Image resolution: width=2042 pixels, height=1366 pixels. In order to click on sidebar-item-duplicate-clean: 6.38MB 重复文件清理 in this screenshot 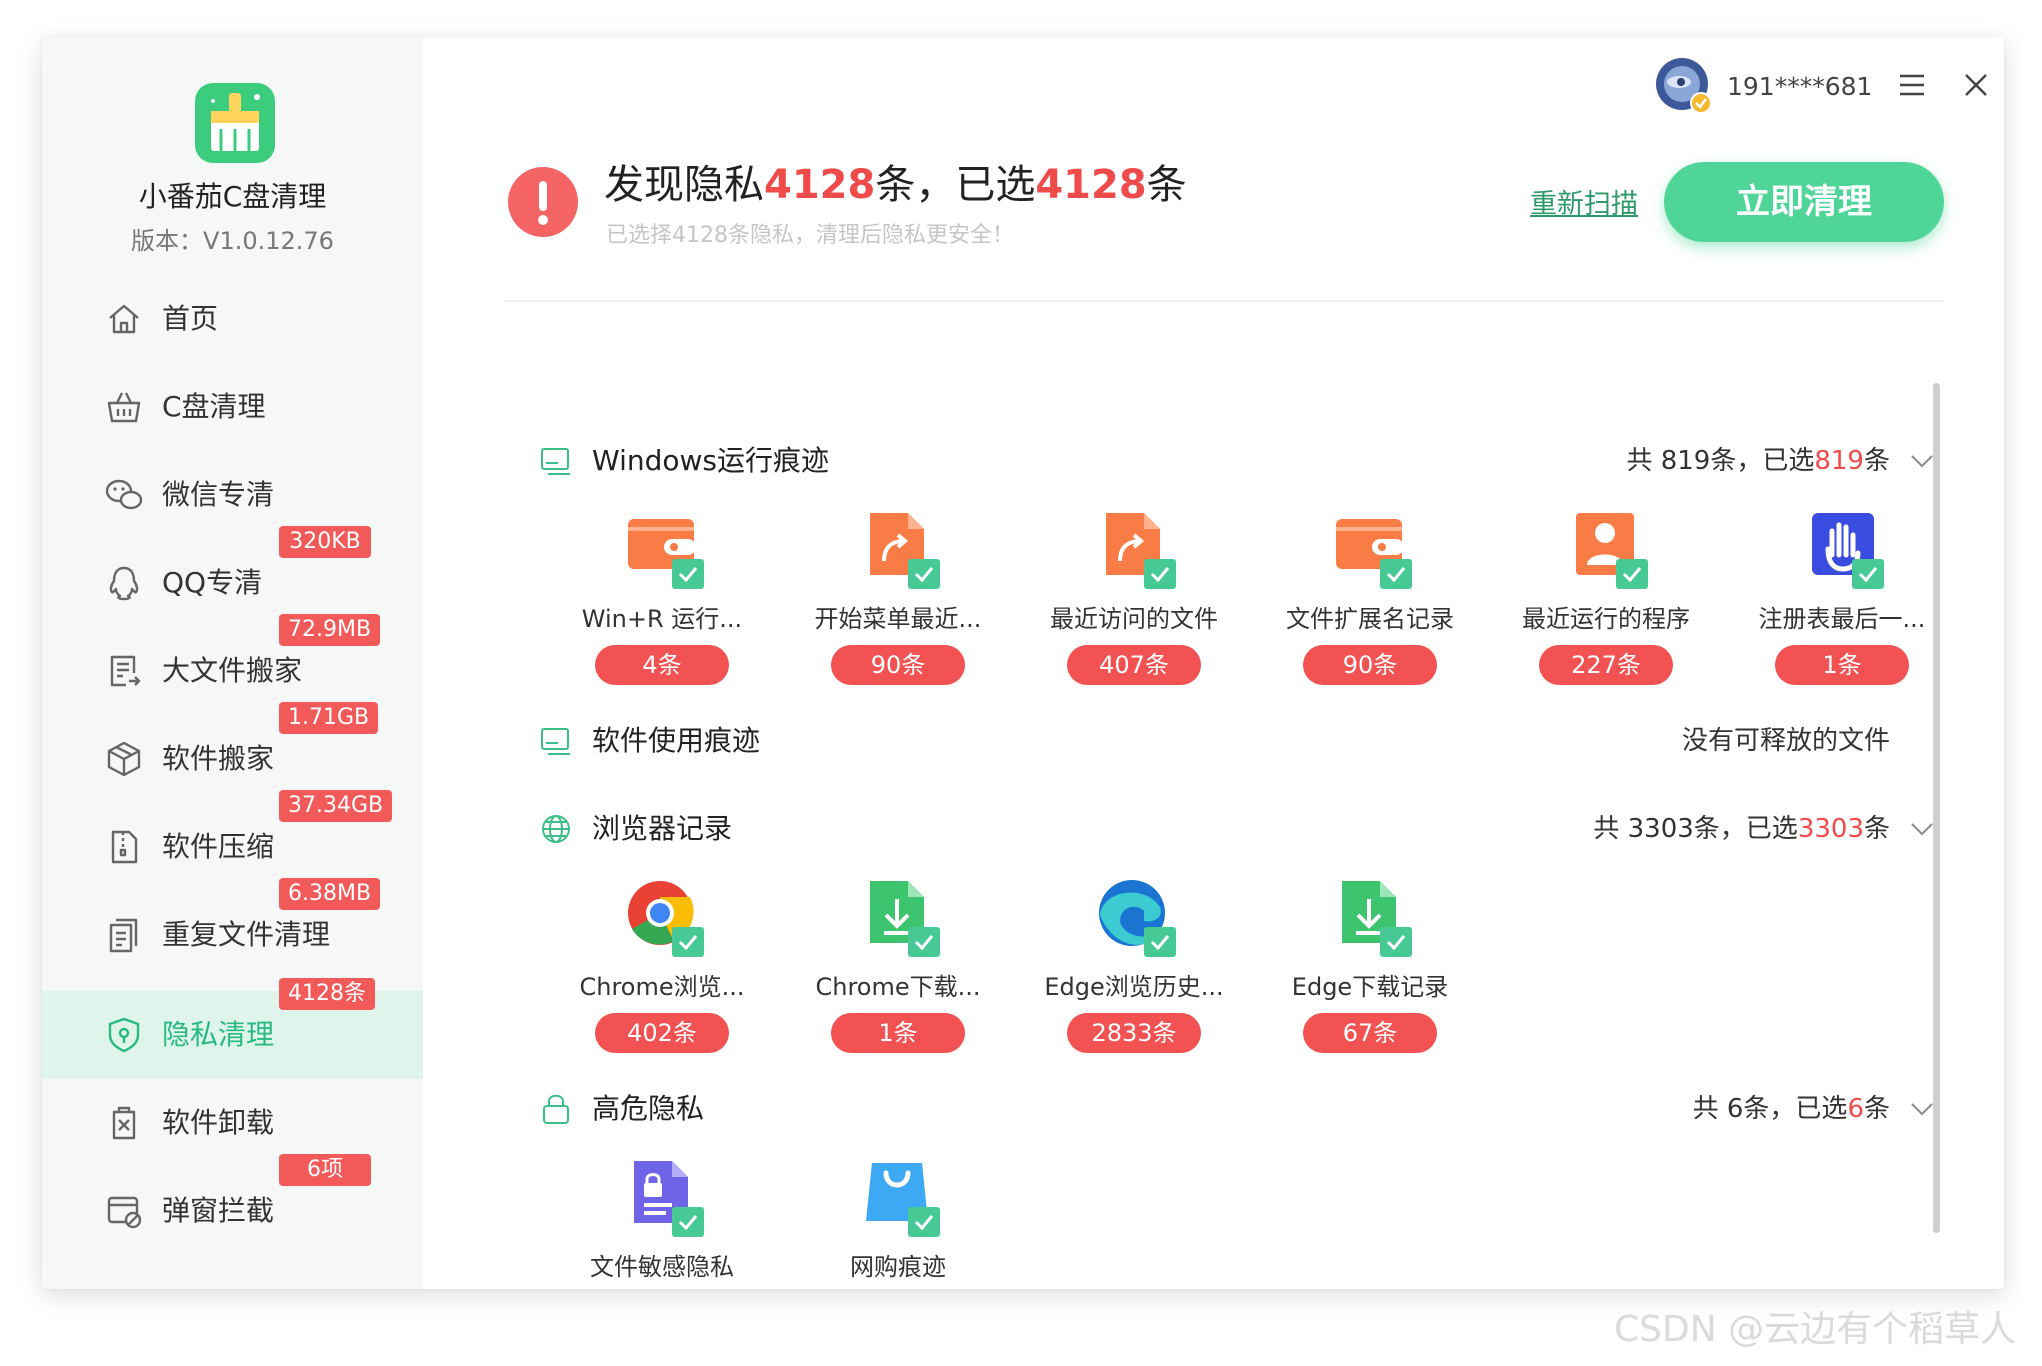, I will do `click(232, 928)`.